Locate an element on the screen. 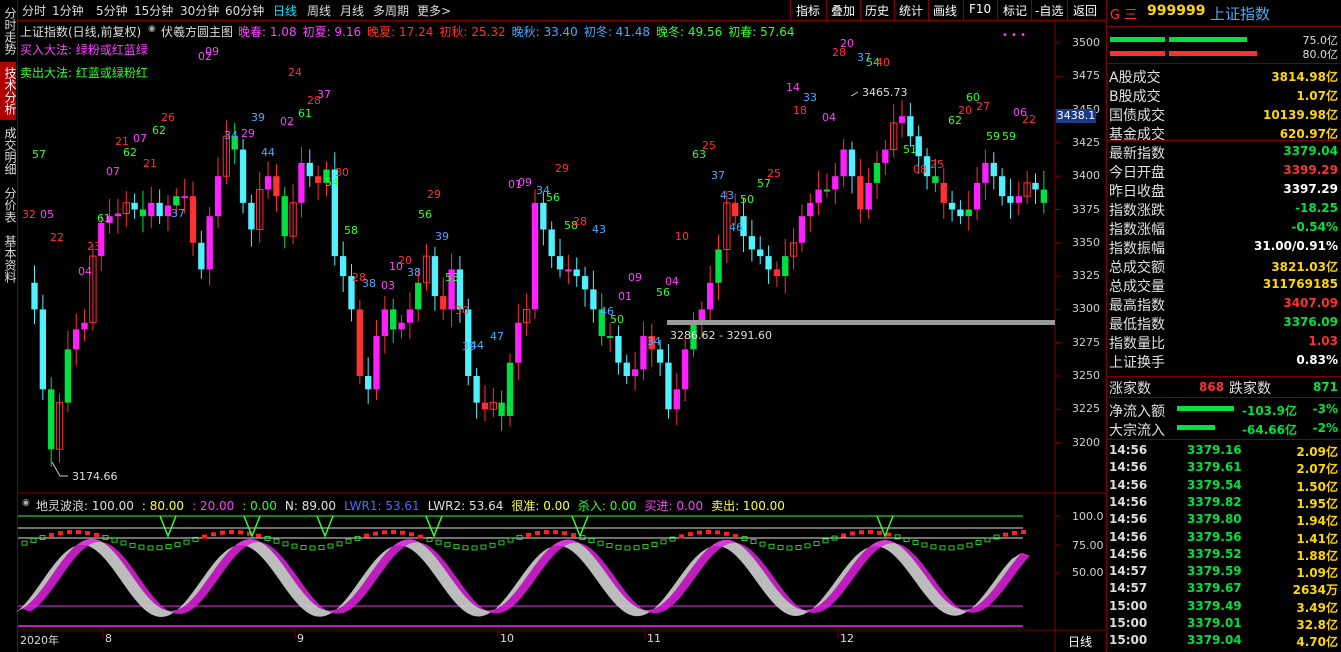 This screenshot has width=1341, height=652. sub-indicator-value: : 80.00 is located at coordinates (163, 506).